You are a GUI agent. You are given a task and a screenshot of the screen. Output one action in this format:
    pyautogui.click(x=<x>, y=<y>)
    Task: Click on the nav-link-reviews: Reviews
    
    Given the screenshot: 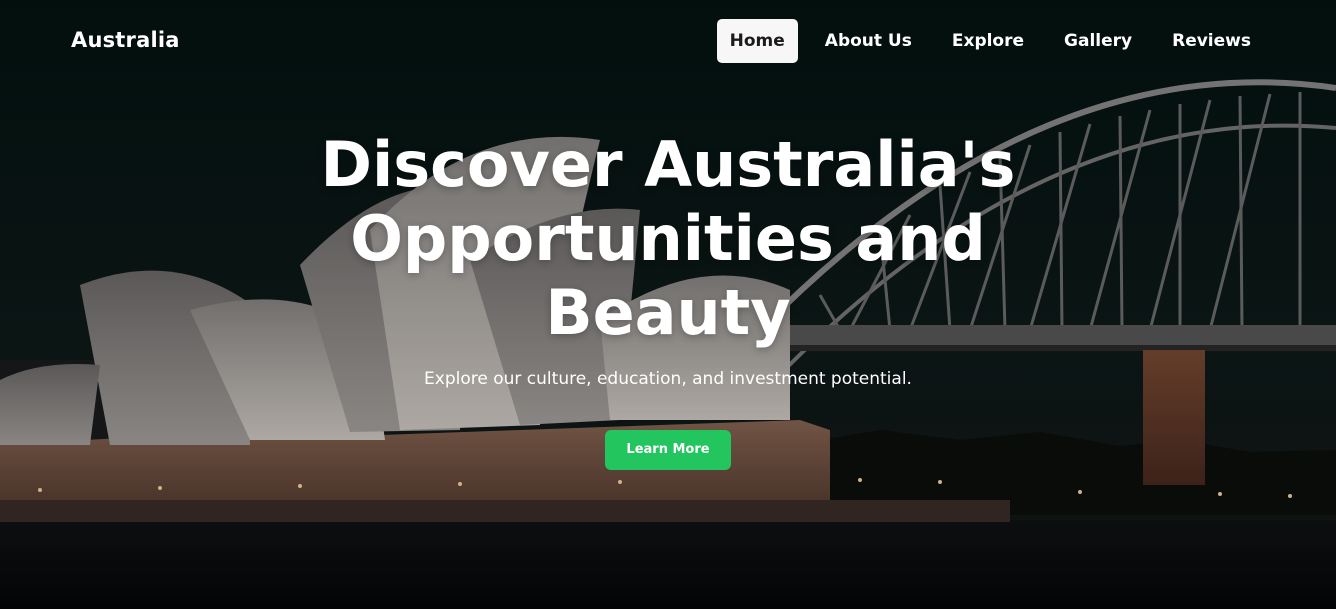 What is the action you would take?
    pyautogui.click(x=1211, y=41)
    